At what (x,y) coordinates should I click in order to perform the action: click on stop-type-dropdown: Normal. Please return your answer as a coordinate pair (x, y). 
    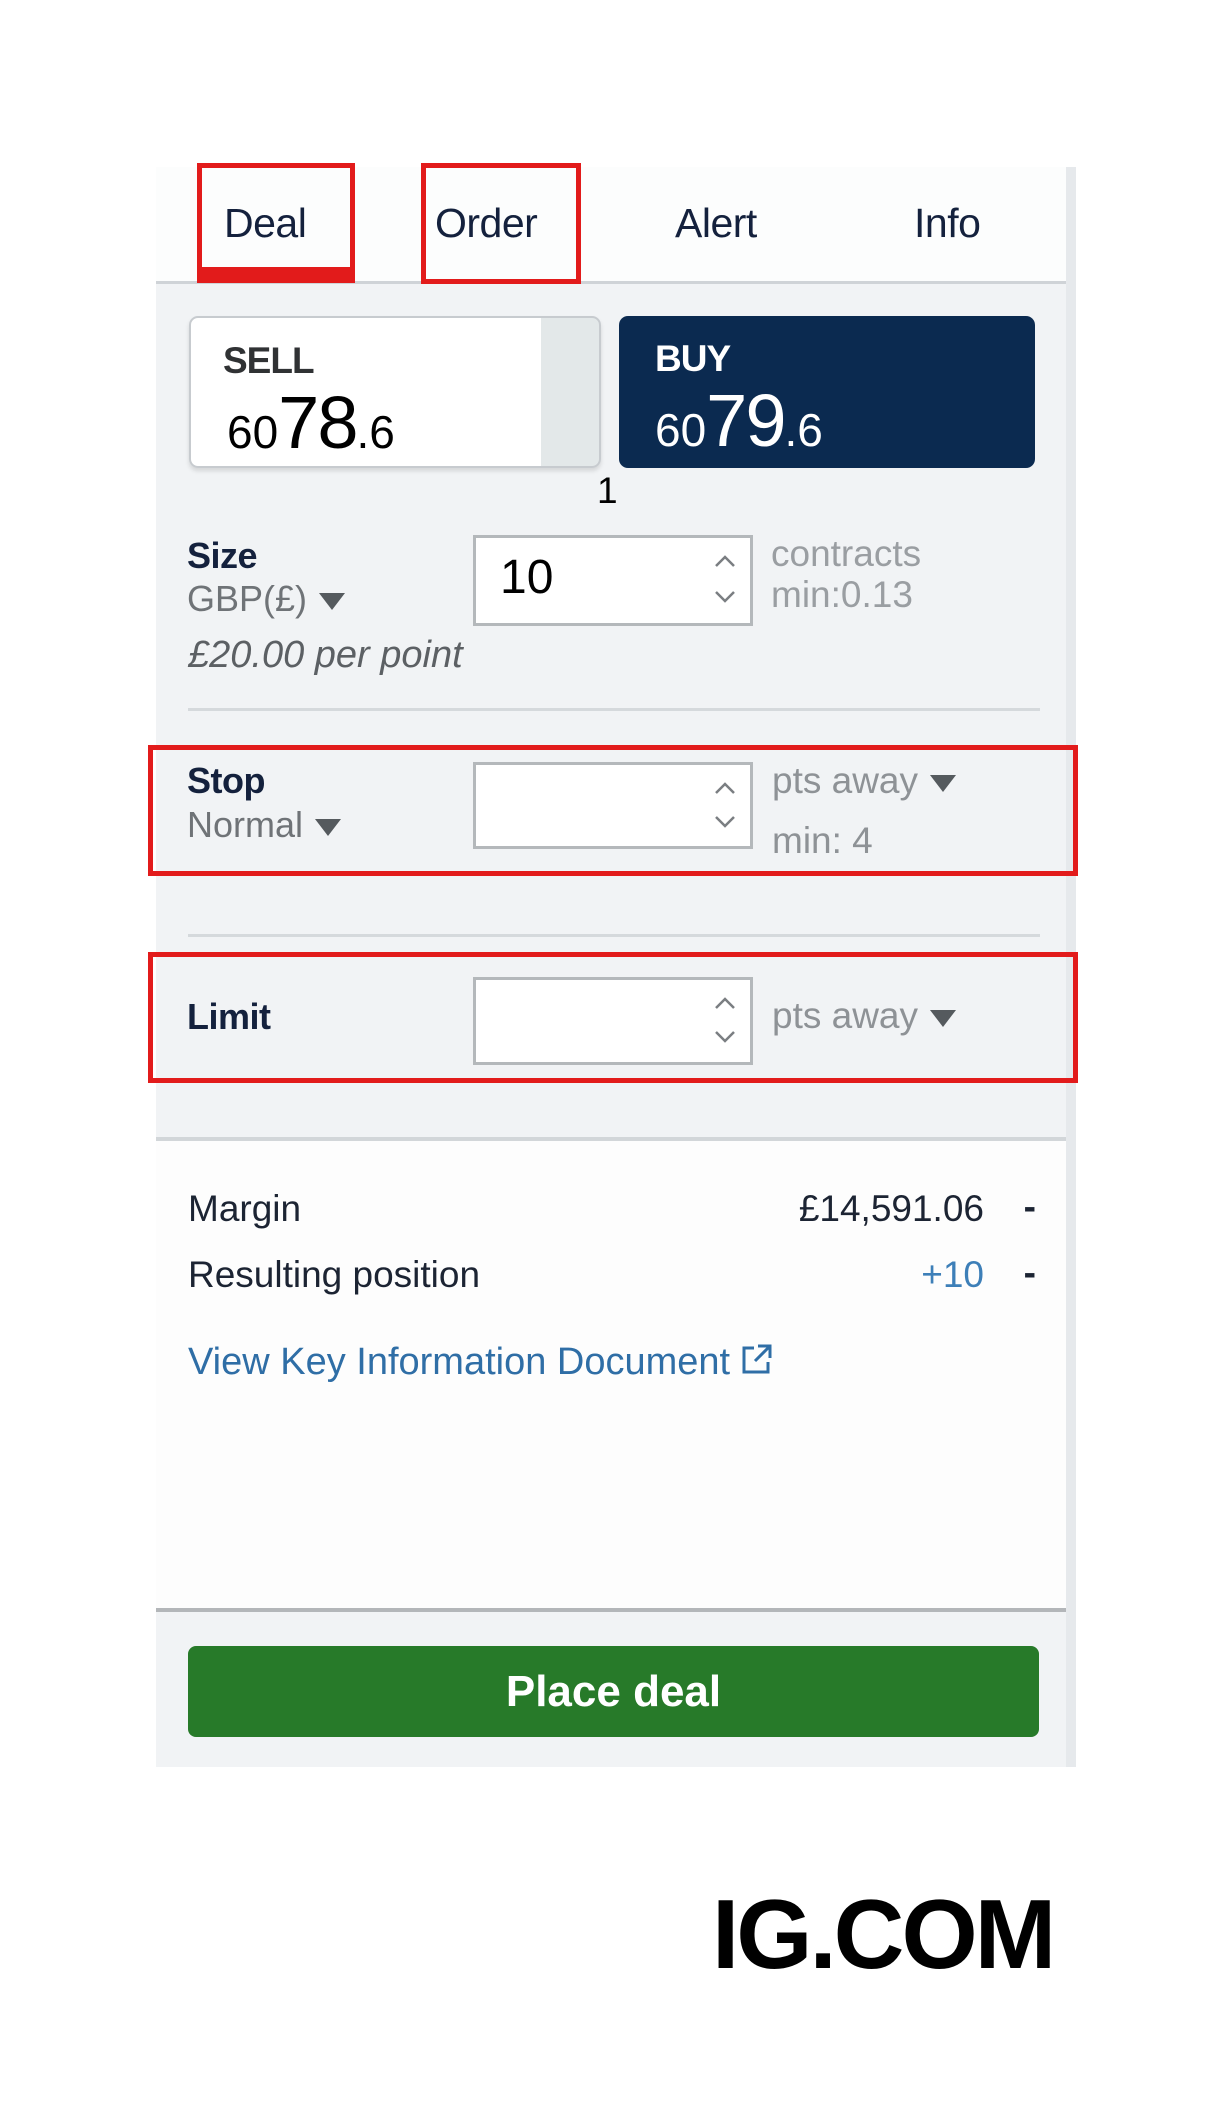
    Looking at the image, I should click on (264, 825).